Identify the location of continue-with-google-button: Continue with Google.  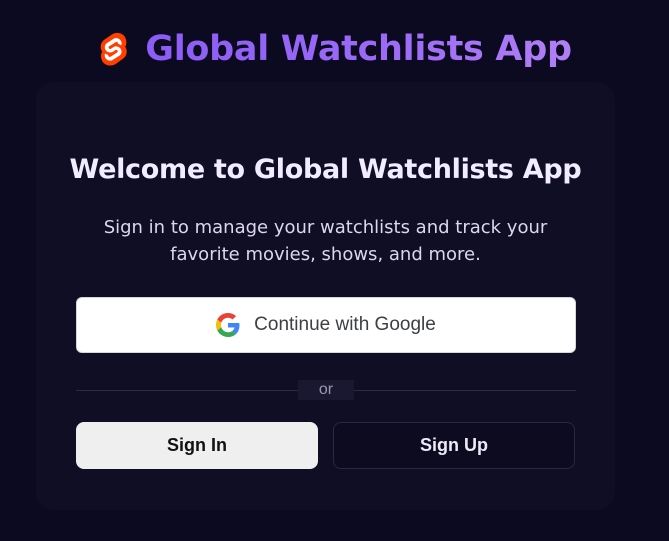
(326, 325).